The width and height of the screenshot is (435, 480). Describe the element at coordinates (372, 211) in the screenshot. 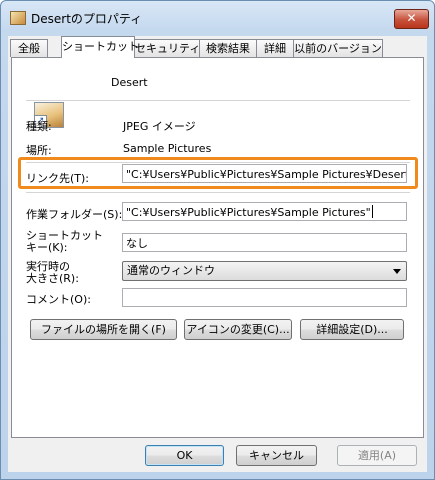

I see `text-caret` at that location.